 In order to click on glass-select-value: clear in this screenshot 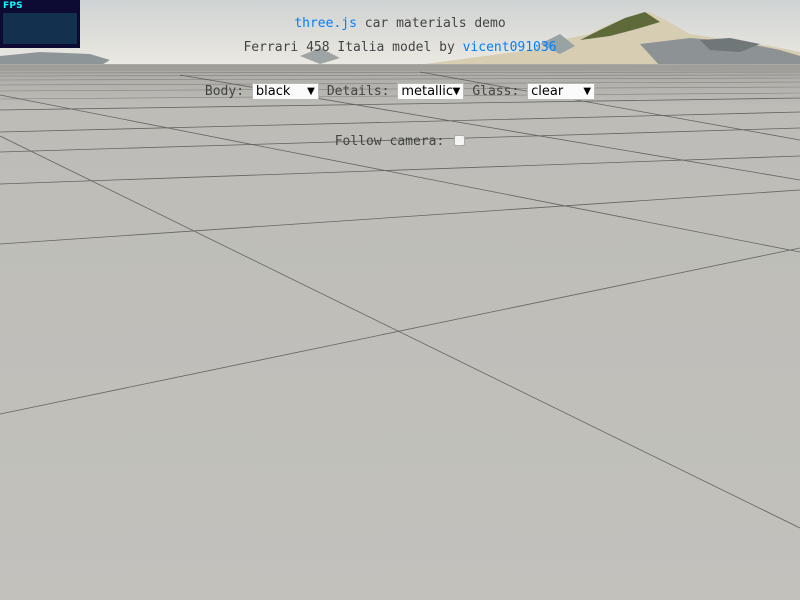, I will do `click(547, 91)`.